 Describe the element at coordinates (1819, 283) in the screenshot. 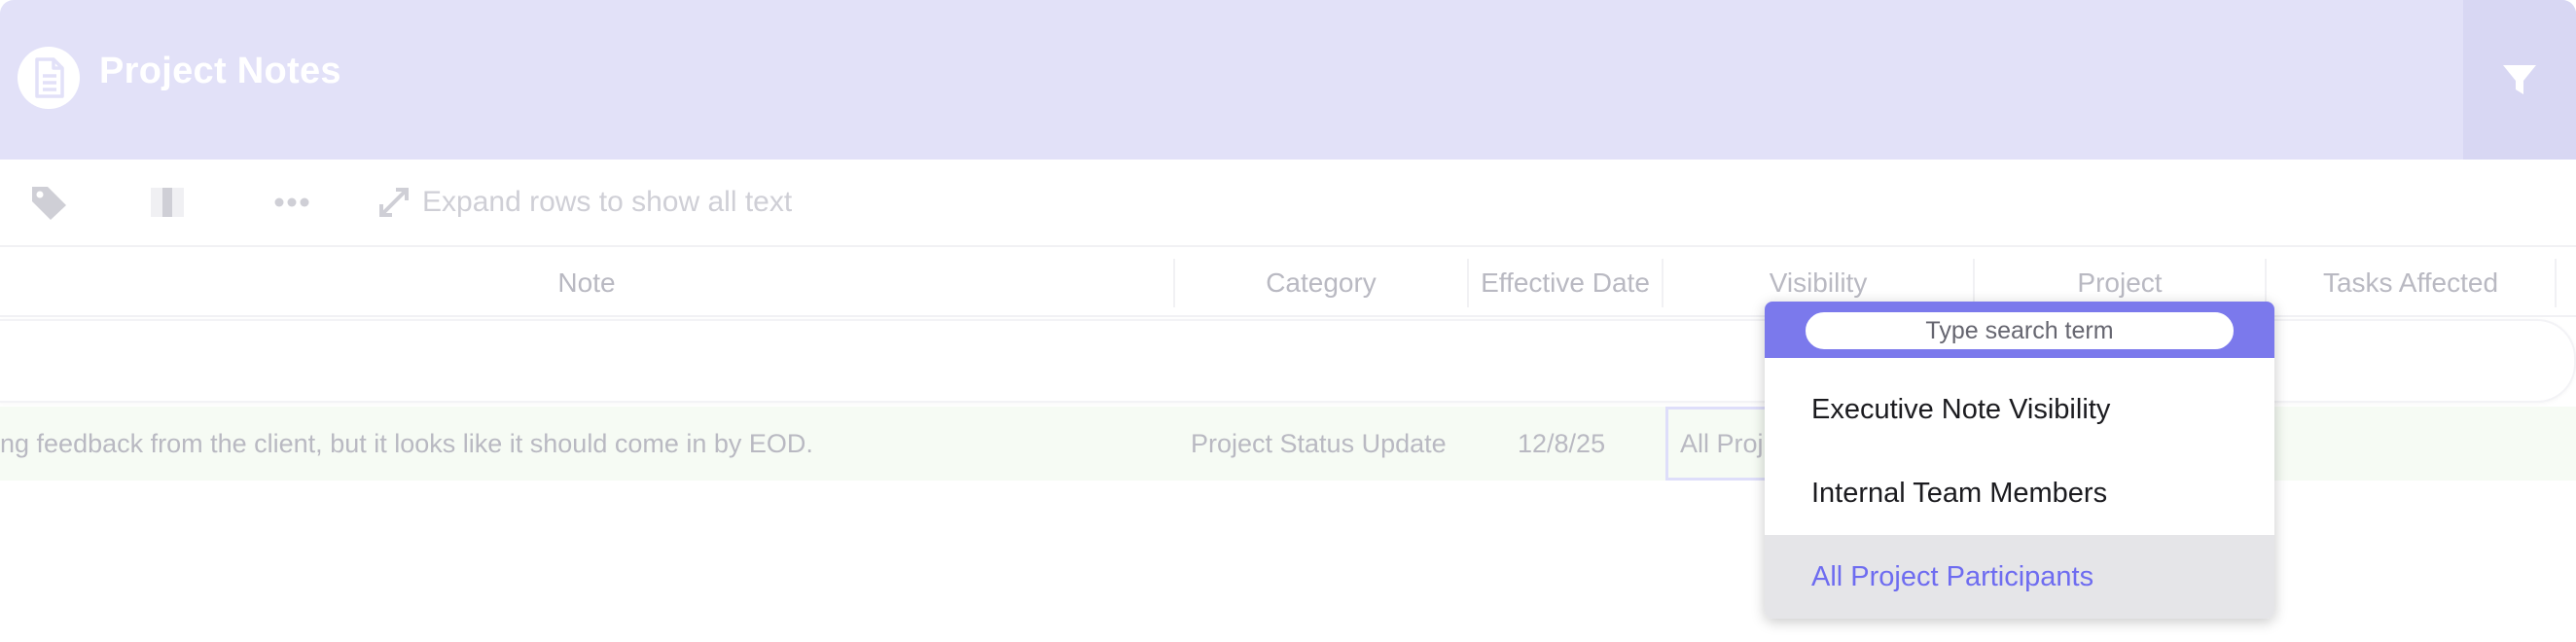

I see `column-header-visibility: Visibility` at that location.